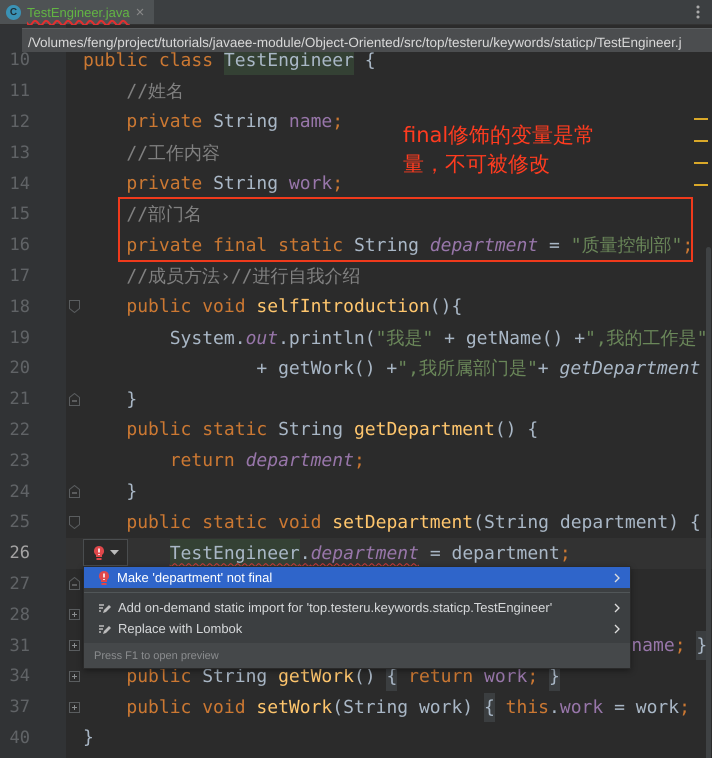  Describe the element at coordinates (499, 150) in the screenshot. I see `annotation-text: final修饰的变量是常量，不可被修改` at that location.